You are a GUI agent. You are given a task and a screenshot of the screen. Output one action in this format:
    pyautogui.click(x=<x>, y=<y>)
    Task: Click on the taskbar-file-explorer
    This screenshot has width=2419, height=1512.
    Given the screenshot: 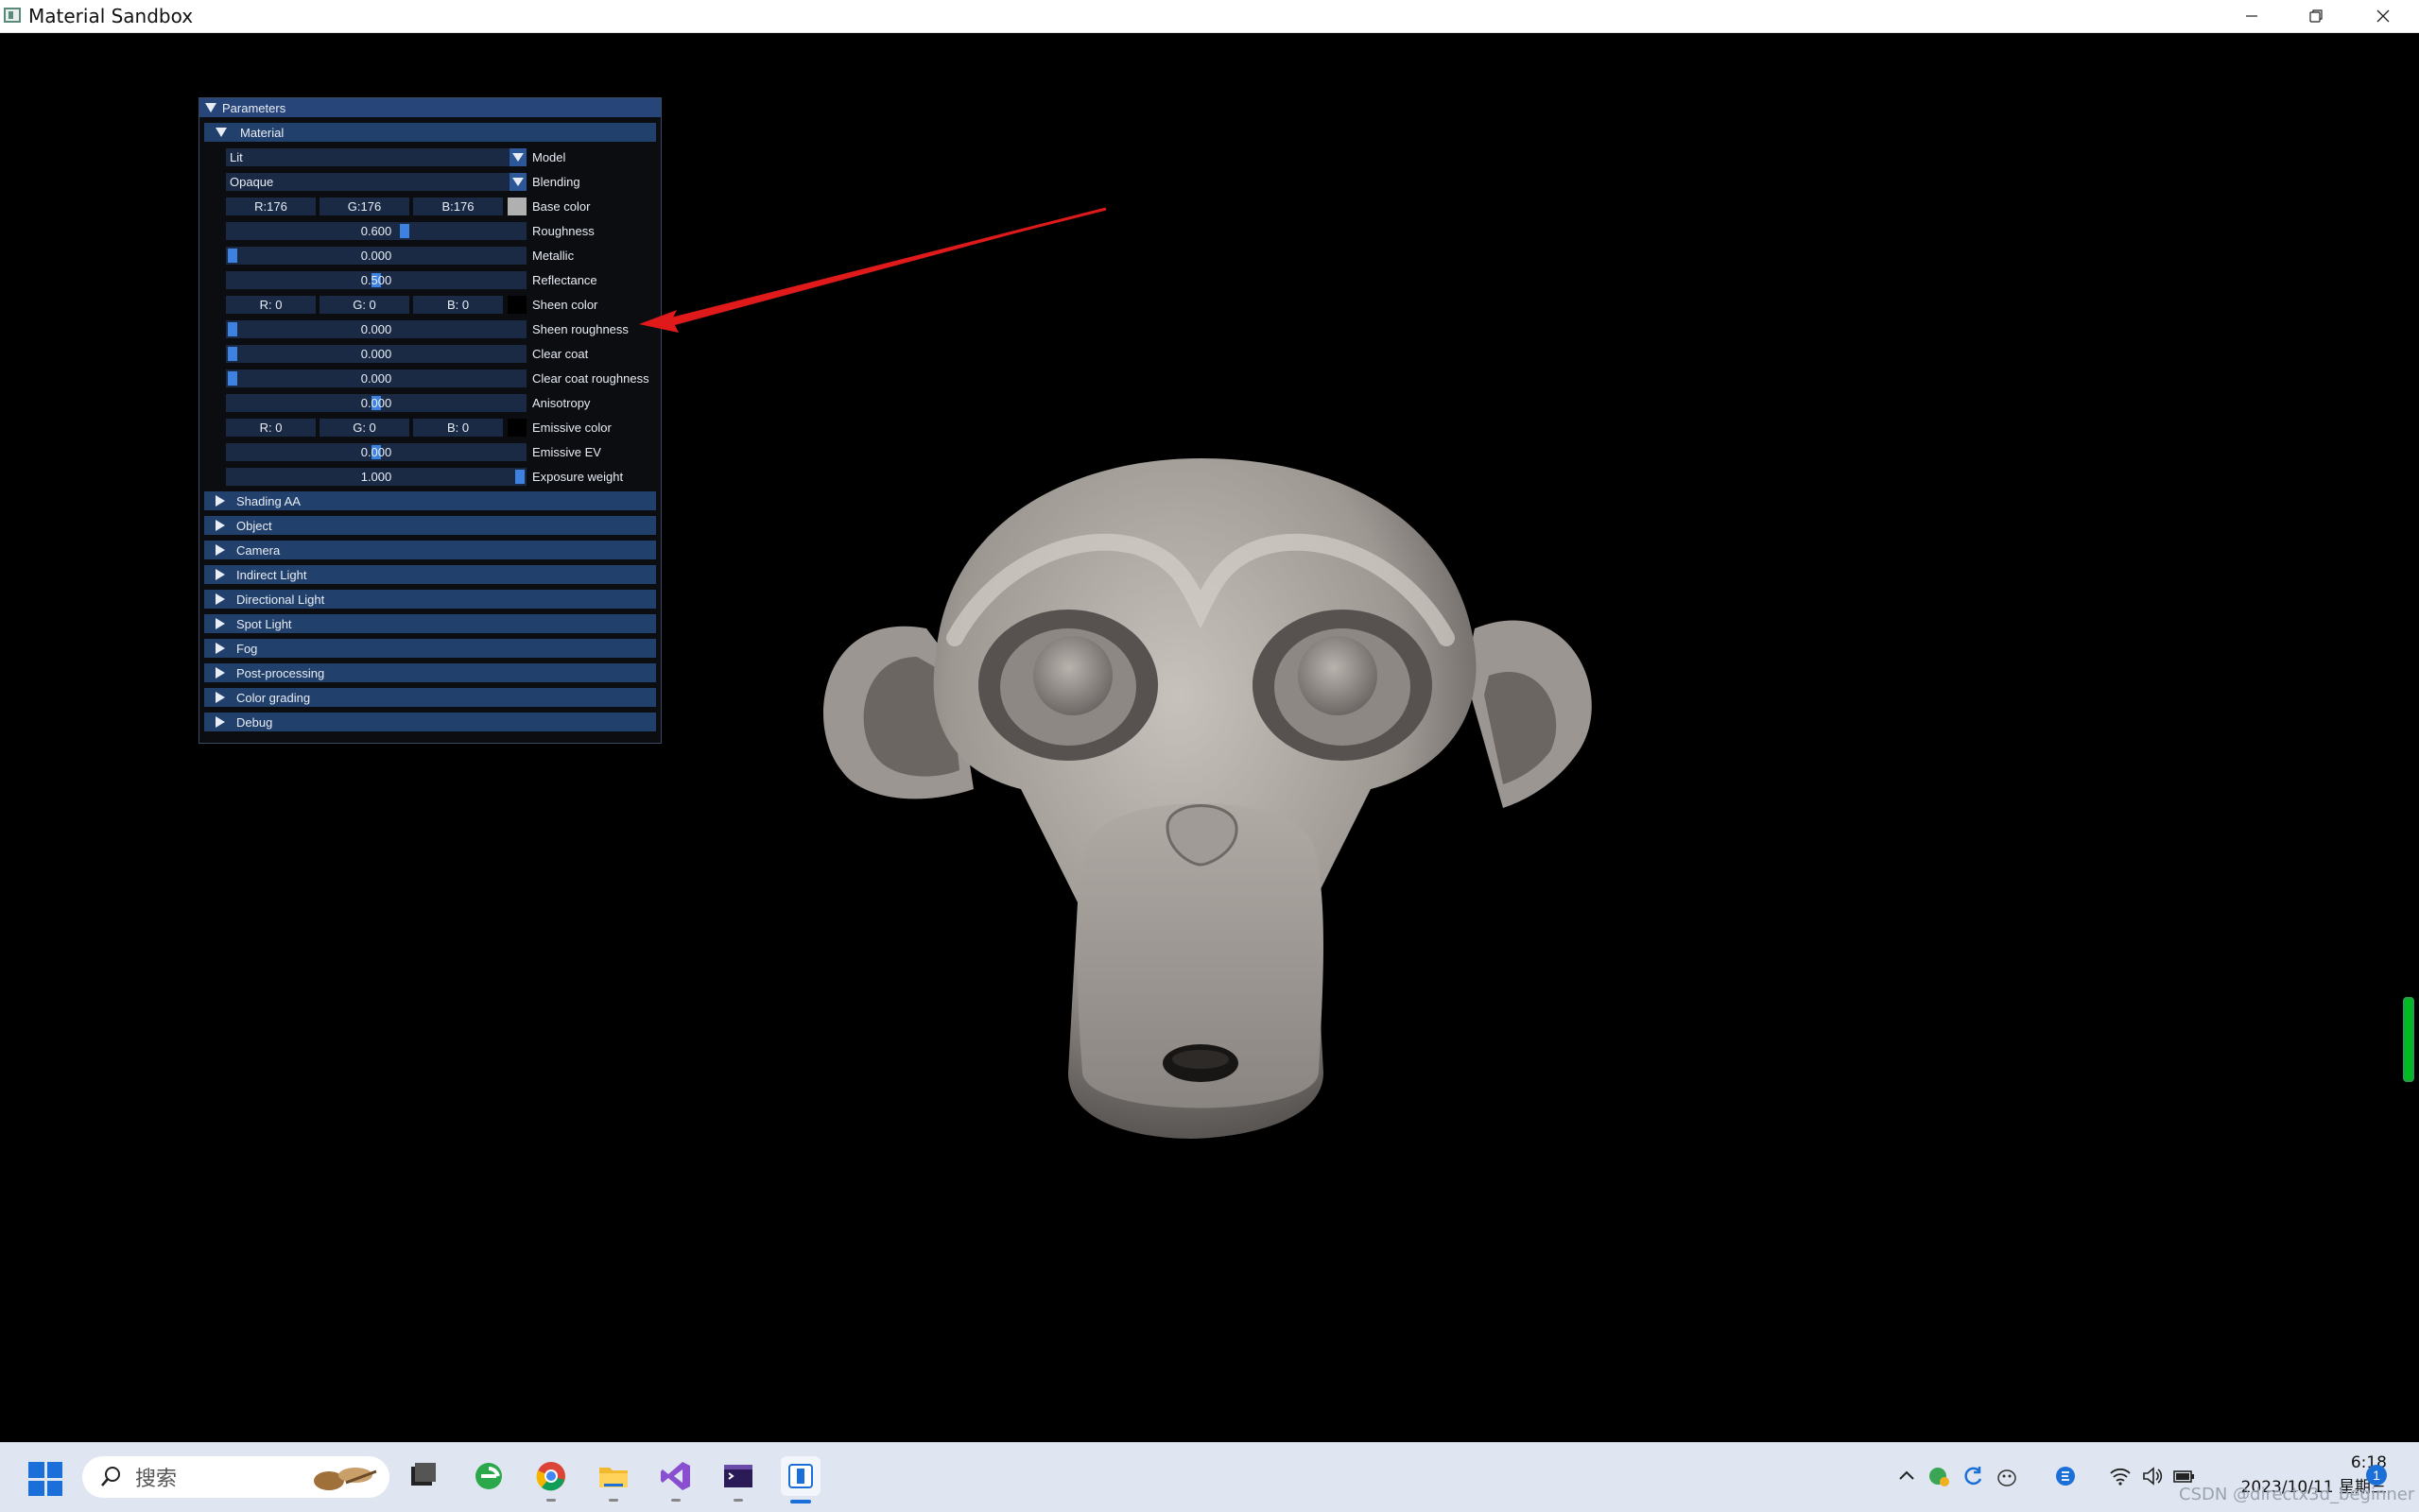 What is the action you would take?
    pyautogui.click(x=613, y=1479)
    